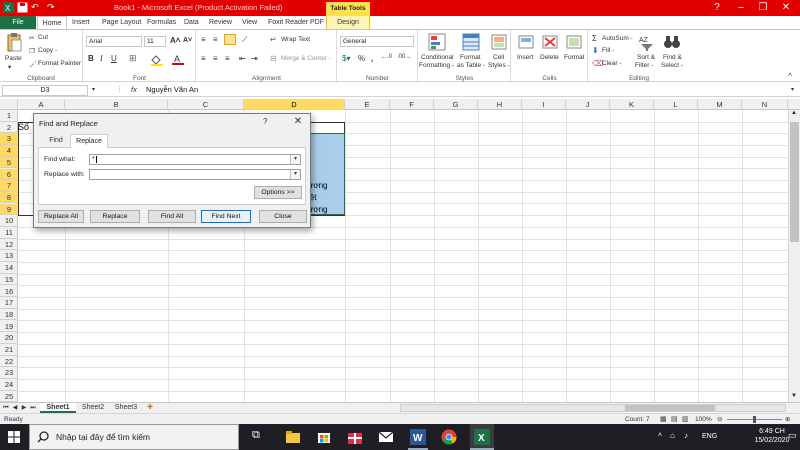  What do you see at coordinates (157, 60) in the screenshot?
I see `fill-color-icon` at bounding box center [157, 60].